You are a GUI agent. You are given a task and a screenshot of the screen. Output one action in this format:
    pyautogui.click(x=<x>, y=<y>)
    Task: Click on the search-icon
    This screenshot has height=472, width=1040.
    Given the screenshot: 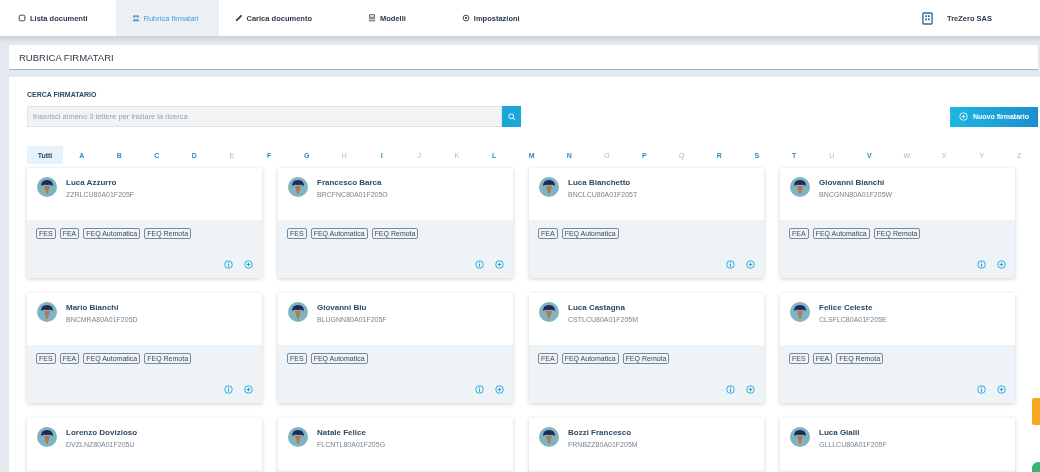 What is the action you would take?
    pyautogui.click(x=511, y=116)
    